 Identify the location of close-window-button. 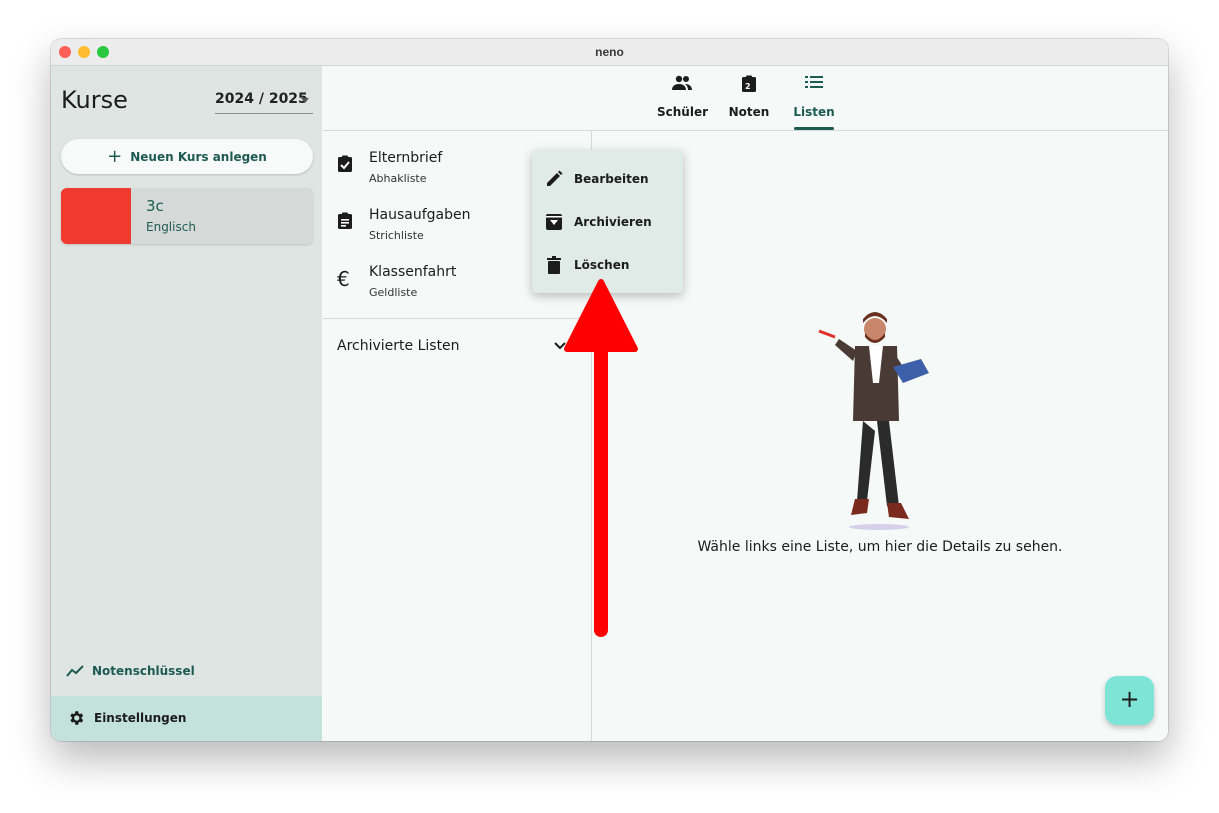
(65, 52).